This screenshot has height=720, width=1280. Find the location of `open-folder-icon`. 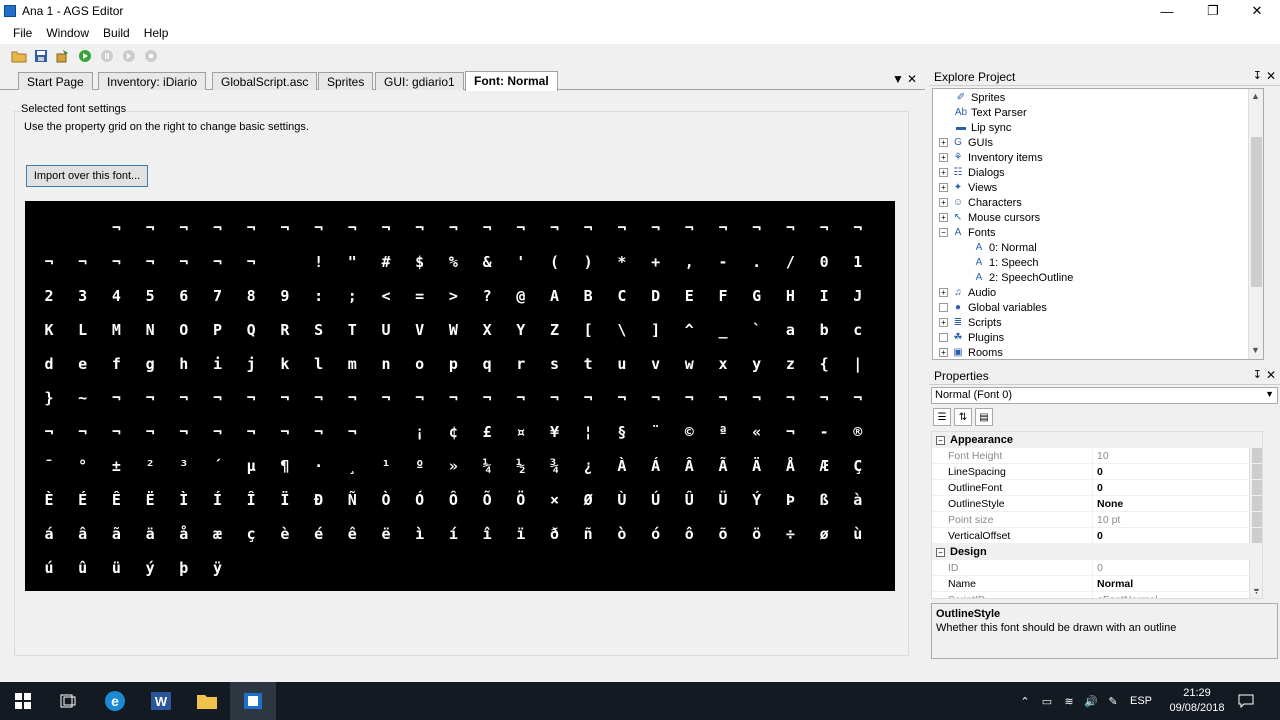

open-folder-icon is located at coordinates (19, 56).